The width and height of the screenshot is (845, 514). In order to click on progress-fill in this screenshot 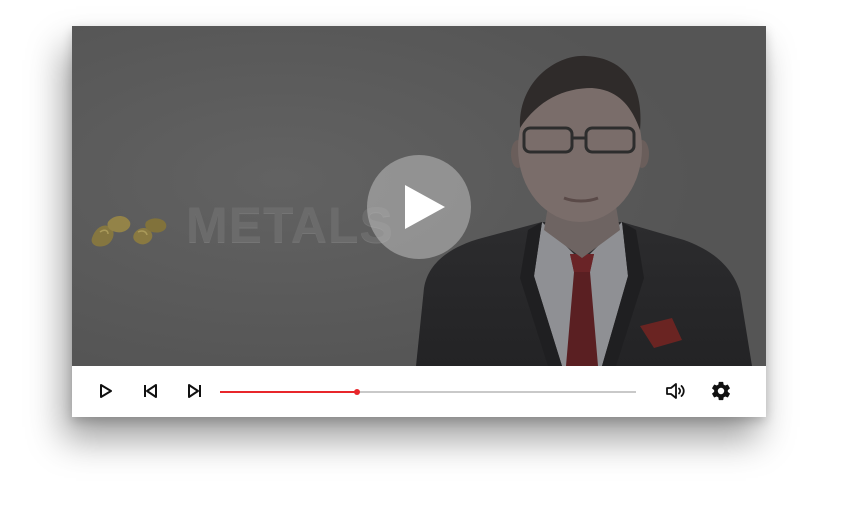, I will do `click(288, 392)`.